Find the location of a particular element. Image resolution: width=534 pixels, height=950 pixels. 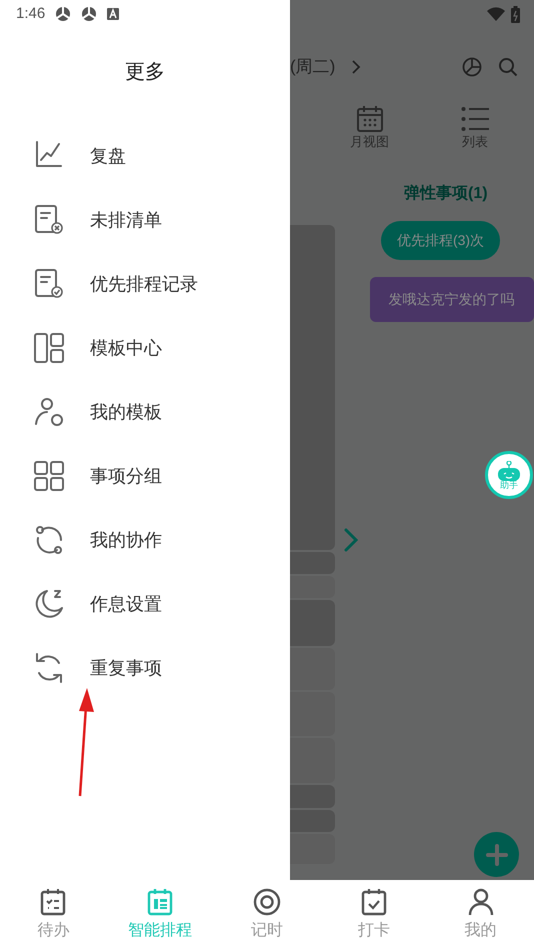

robot-icon is located at coordinates (509, 470).